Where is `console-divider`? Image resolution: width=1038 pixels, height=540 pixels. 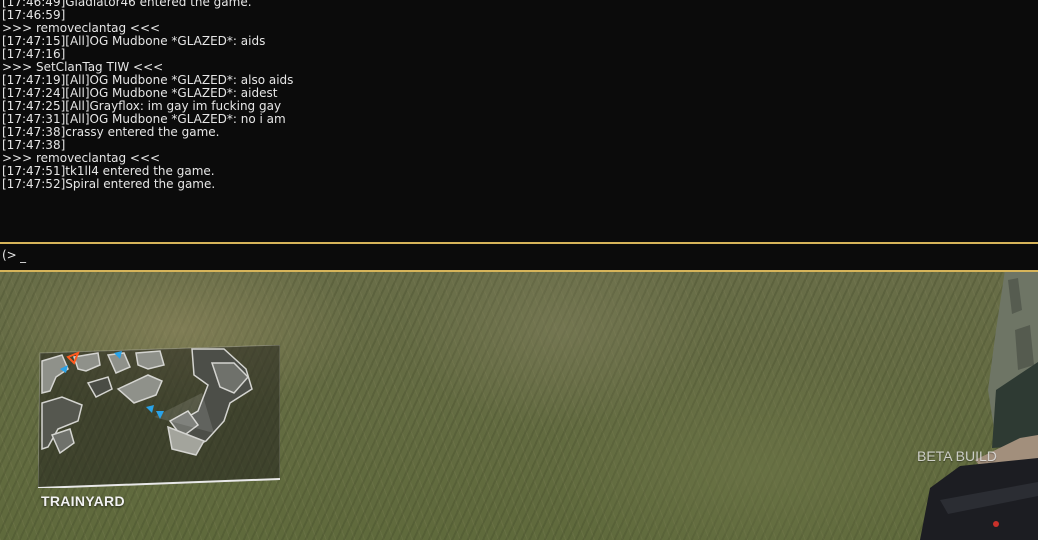 console-divider is located at coordinates (519, 271).